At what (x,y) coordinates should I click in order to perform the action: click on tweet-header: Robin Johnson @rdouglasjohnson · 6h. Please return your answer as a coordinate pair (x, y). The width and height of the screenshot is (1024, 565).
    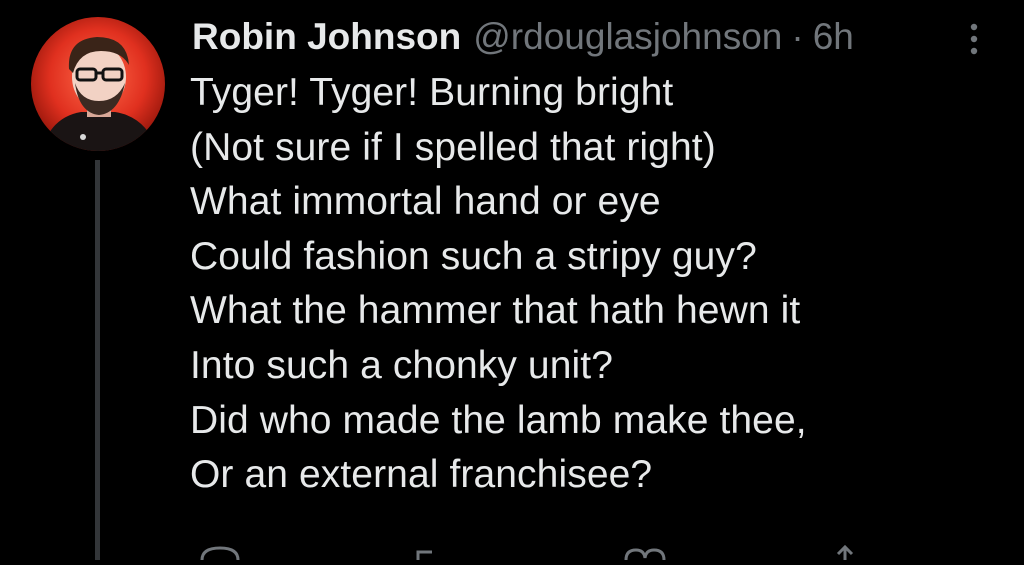
    Looking at the image, I should click on (523, 38).